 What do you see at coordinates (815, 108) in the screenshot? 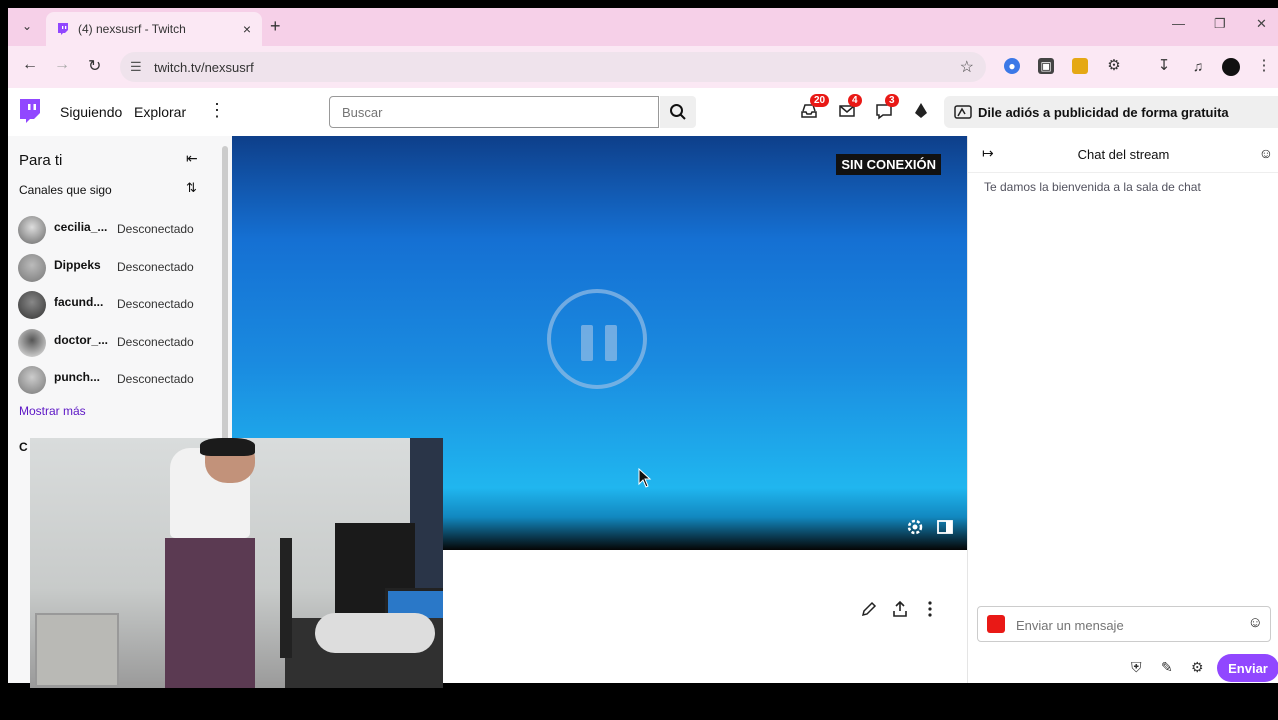
I see `inbox-button: 20` at bounding box center [815, 108].